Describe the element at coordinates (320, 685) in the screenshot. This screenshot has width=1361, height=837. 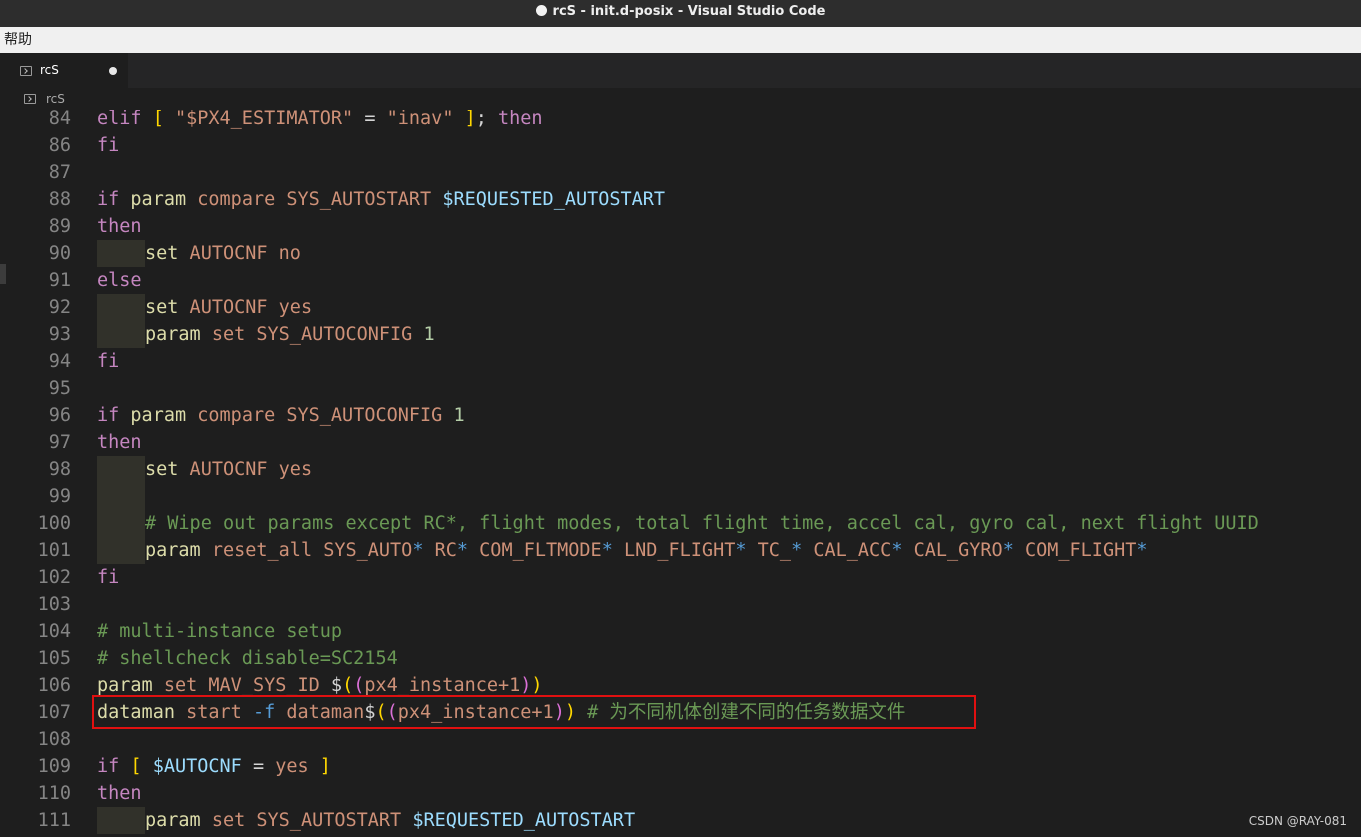
I see `code-text: param set MAV_SYS_ID $((px4_instance+1))` at that location.